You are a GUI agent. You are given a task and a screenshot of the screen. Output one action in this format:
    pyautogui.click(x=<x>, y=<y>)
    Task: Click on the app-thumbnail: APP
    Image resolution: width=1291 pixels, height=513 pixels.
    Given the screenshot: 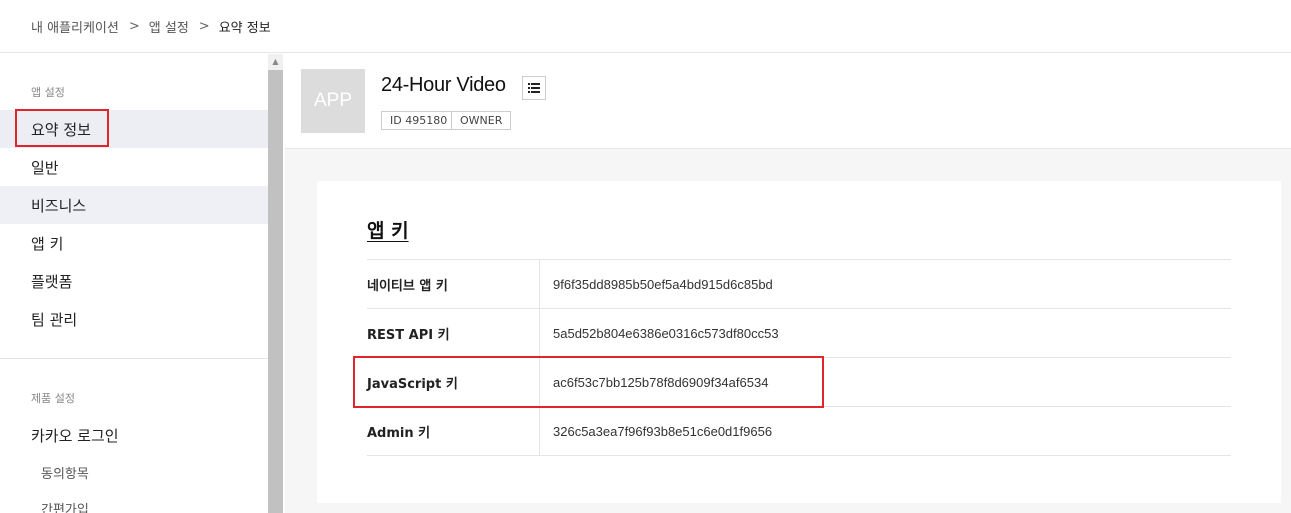 What is the action you would take?
    pyautogui.click(x=333, y=101)
    